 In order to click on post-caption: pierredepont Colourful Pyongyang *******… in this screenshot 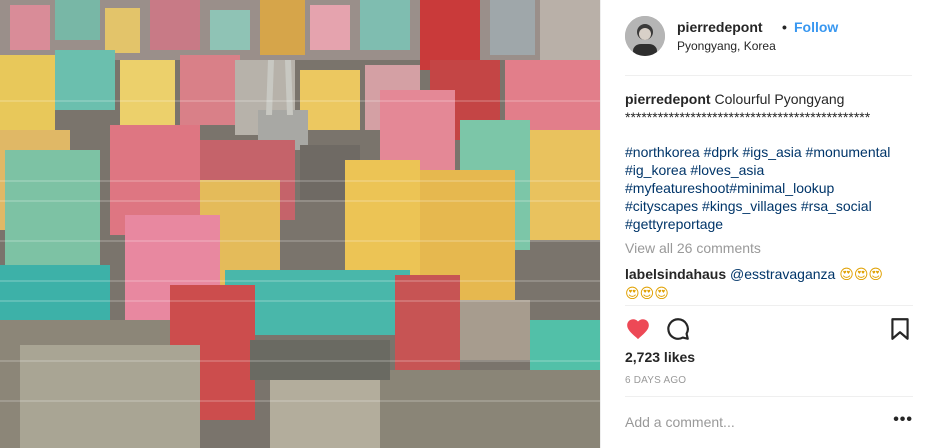, I will do `click(769, 108)`.